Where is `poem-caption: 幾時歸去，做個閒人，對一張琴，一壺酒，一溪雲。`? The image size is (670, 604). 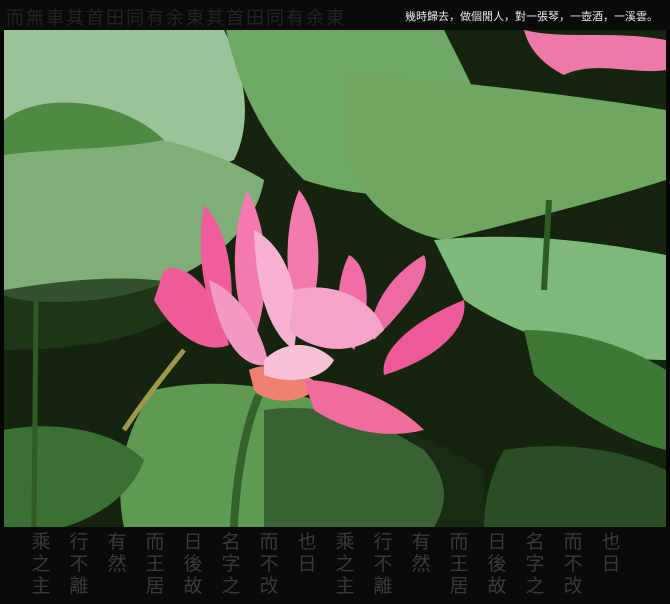 poem-caption: 幾時歸去，做個閒人，對一張琴，一壺酒，一溪雲。 is located at coordinates (531, 16).